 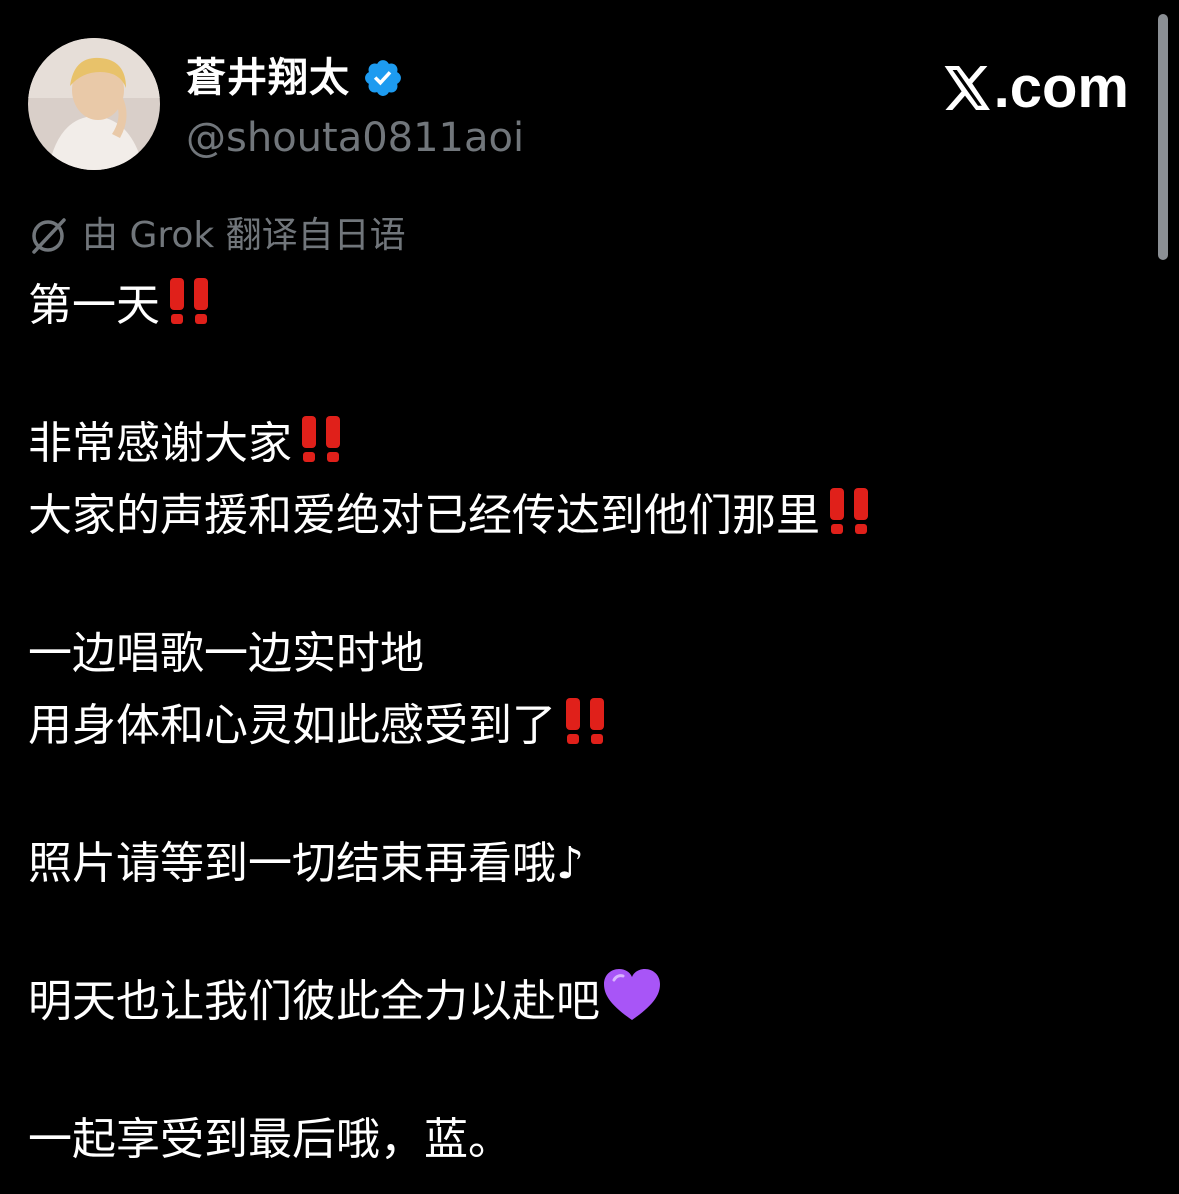 What do you see at coordinates (588, 864) in the screenshot?
I see `tweet-line: 照片请等到一切结束再看哦♪` at bounding box center [588, 864].